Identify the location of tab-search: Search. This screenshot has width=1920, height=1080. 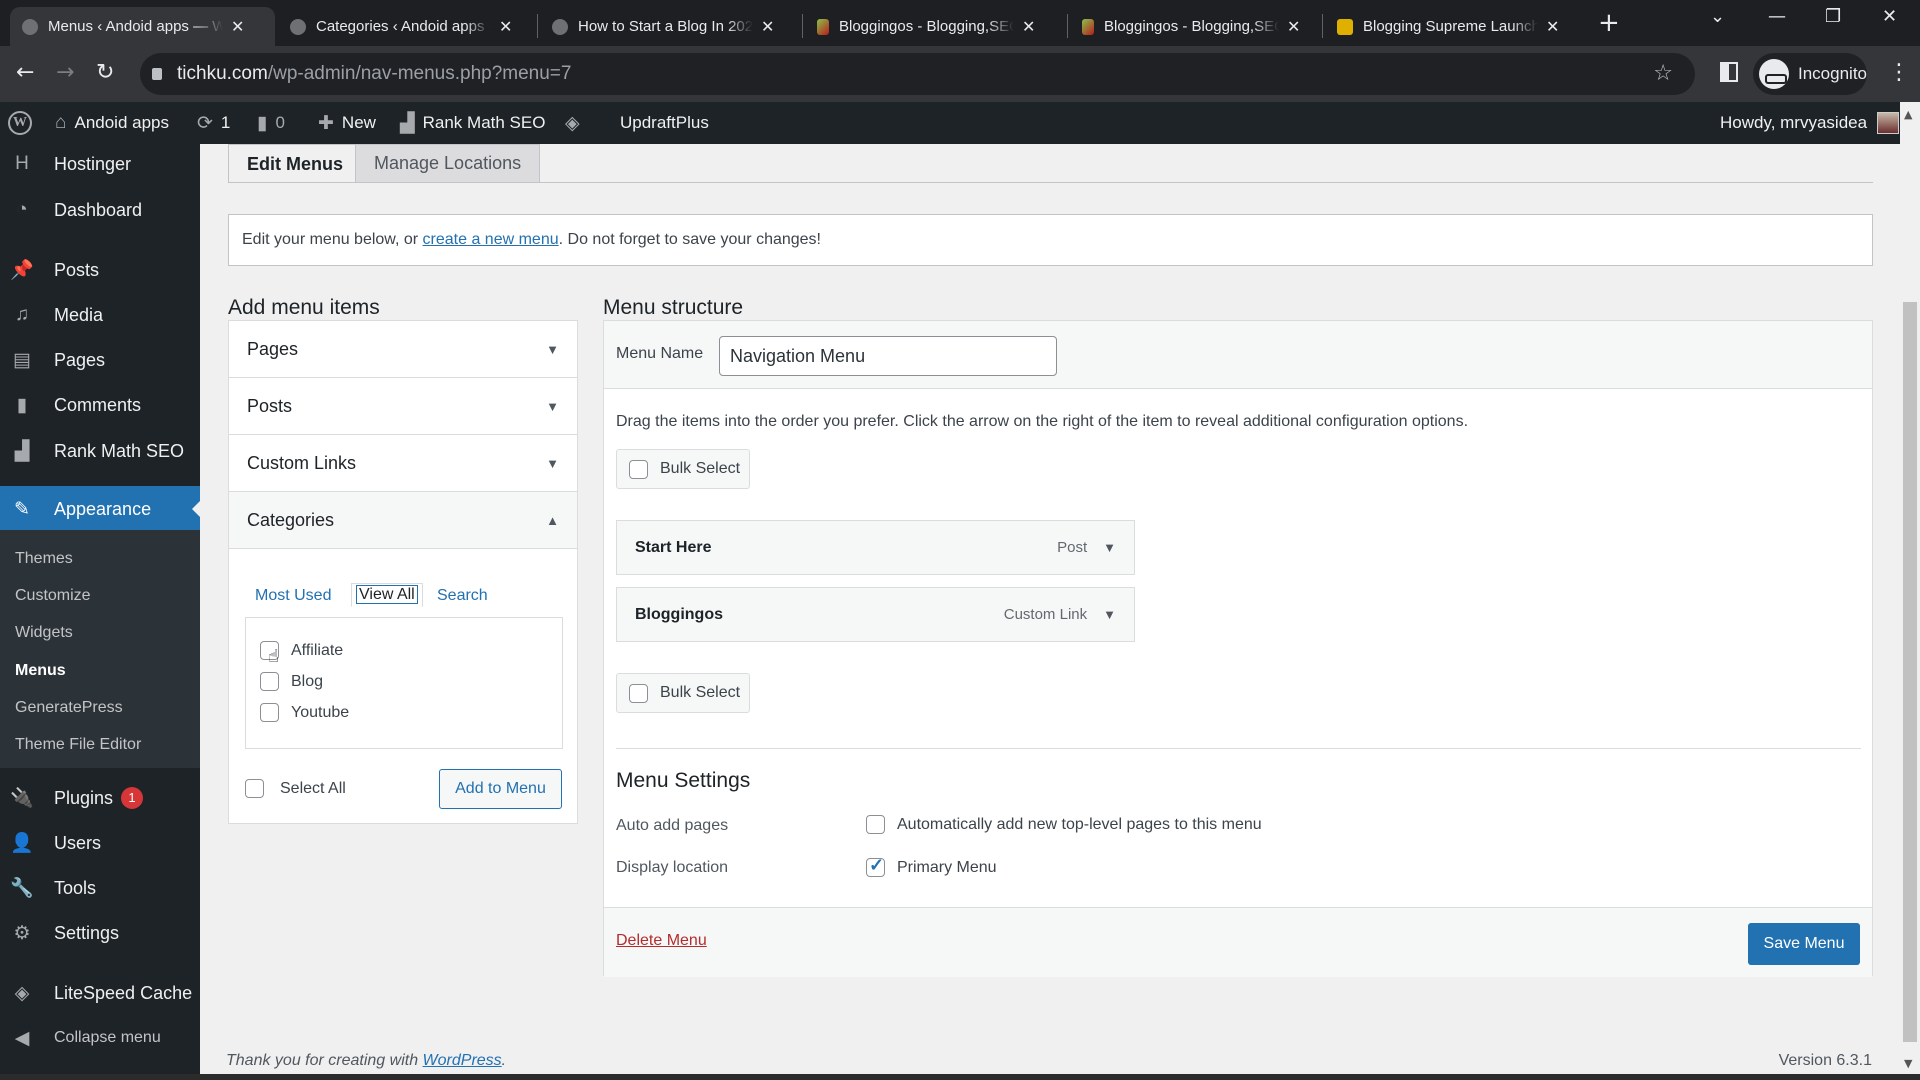
(462, 596).